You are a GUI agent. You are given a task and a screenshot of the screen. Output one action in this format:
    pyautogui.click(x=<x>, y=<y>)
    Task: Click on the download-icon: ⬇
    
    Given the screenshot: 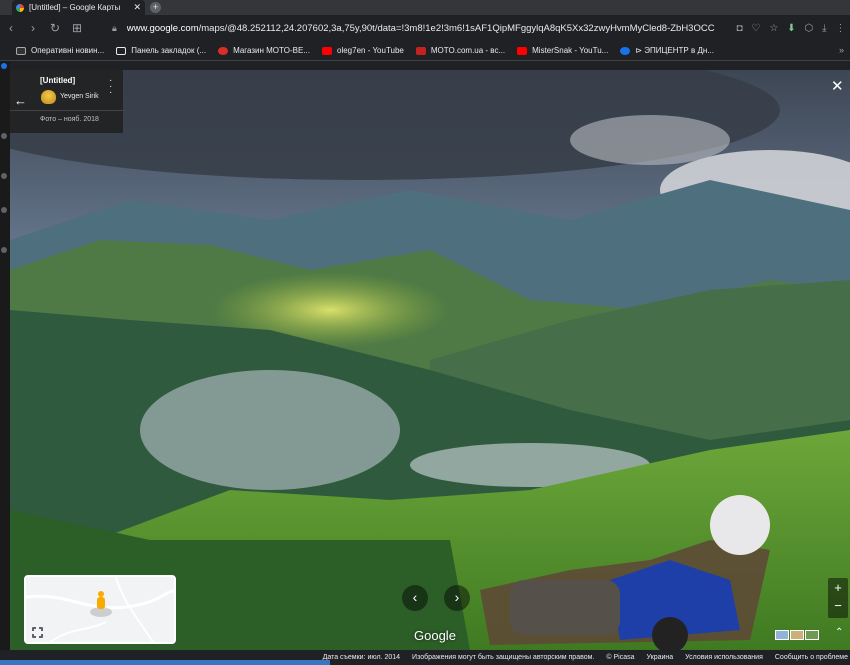 What is the action you would take?
    pyautogui.click(x=791, y=28)
    